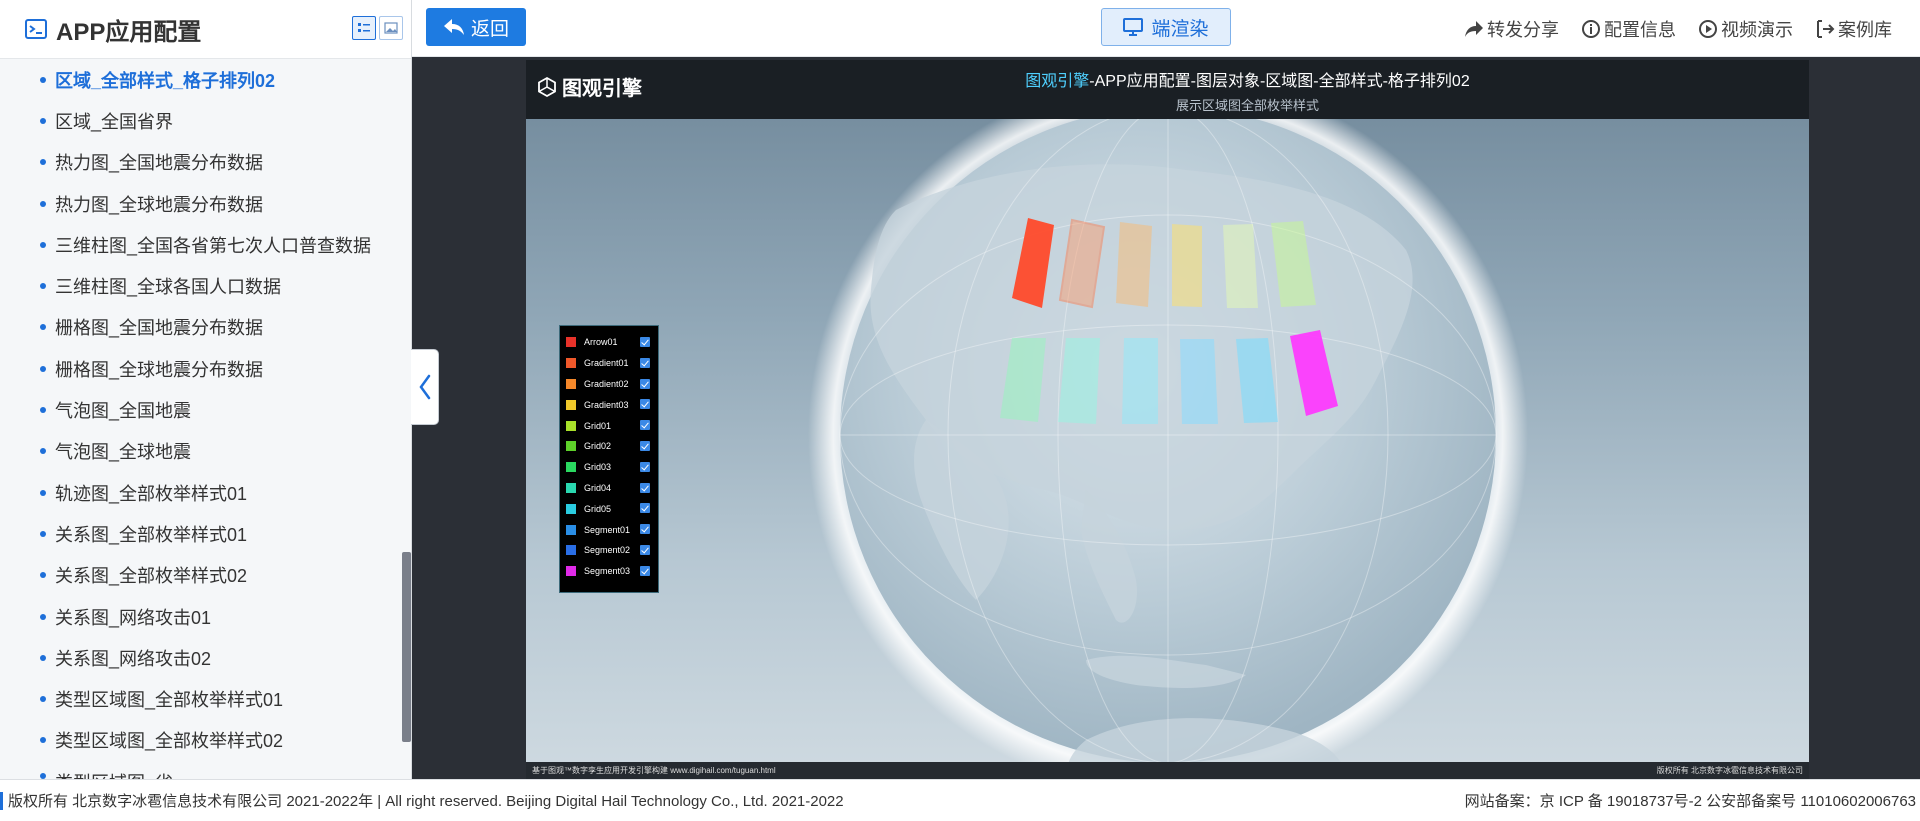  What do you see at coordinates (200, 770) in the screenshot?
I see `menu-item: 类型区域图_省` at bounding box center [200, 770].